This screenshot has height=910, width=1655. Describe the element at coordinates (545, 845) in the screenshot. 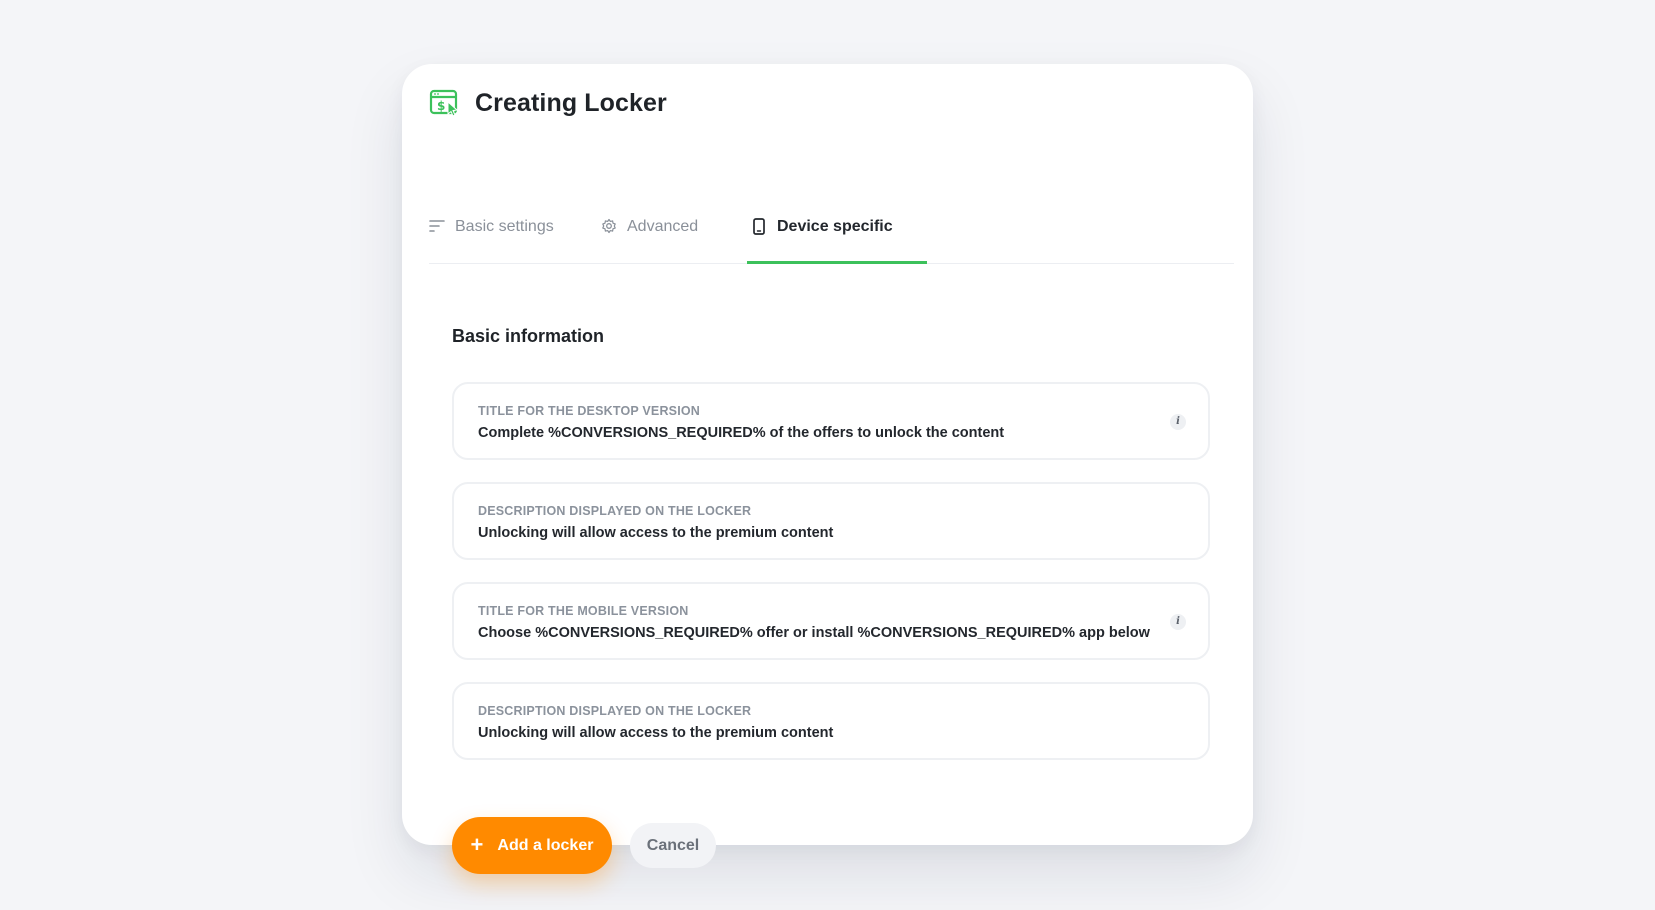

I see `add-locker-label: Add a locker` at that location.